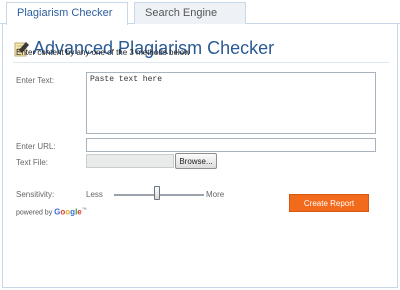 Image resolution: width=400 pixels, height=290 pixels. Describe the element at coordinates (67, 13) in the screenshot. I see `tab-plagiarism-checker: Plagiarism Checker` at that location.